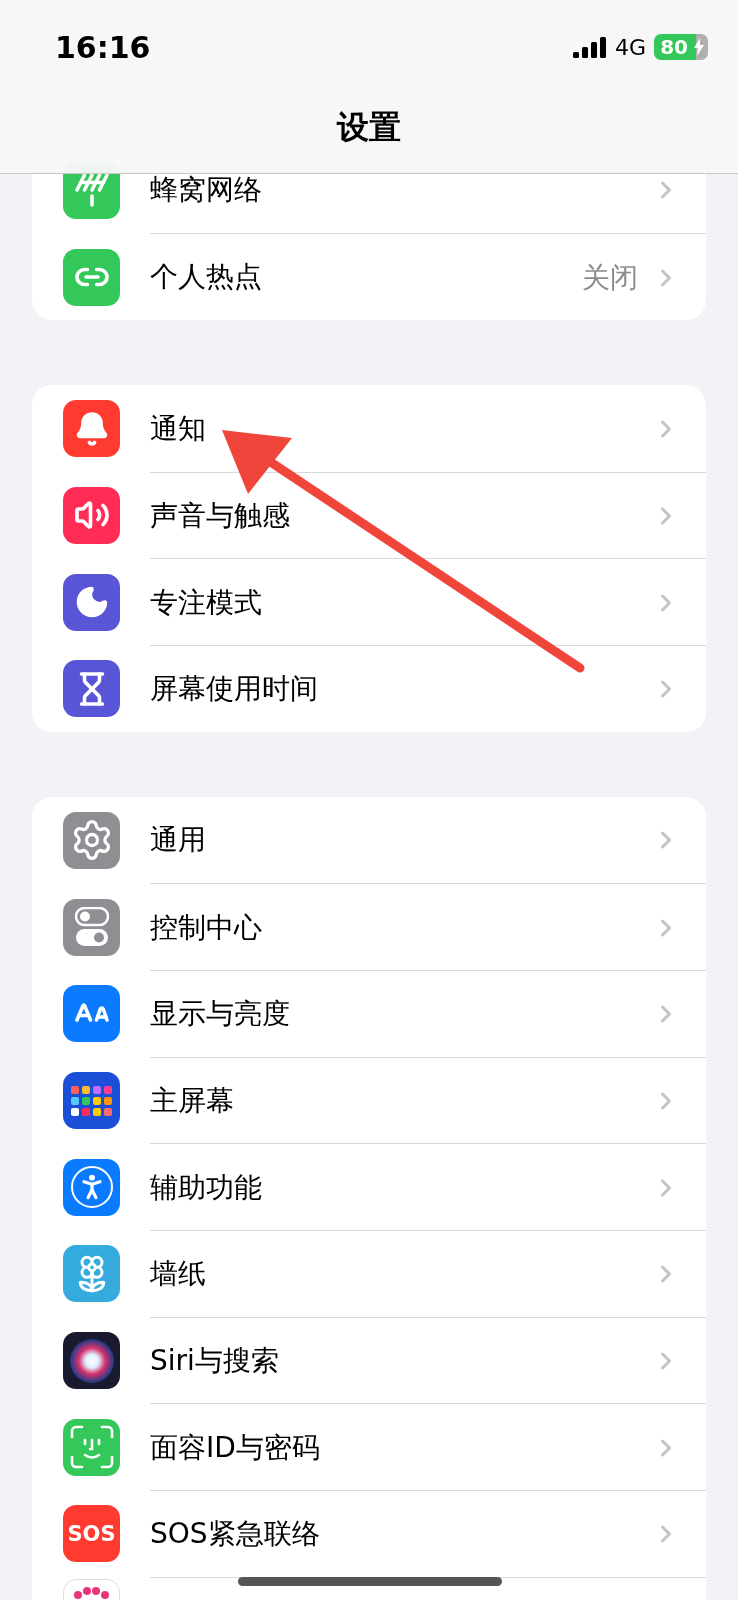 The height and width of the screenshot is (1600, 738). What do you see at coordinates (178, 840) in the screenshot?
I see `settings-item: 通用` at bounding box center [178, 840].